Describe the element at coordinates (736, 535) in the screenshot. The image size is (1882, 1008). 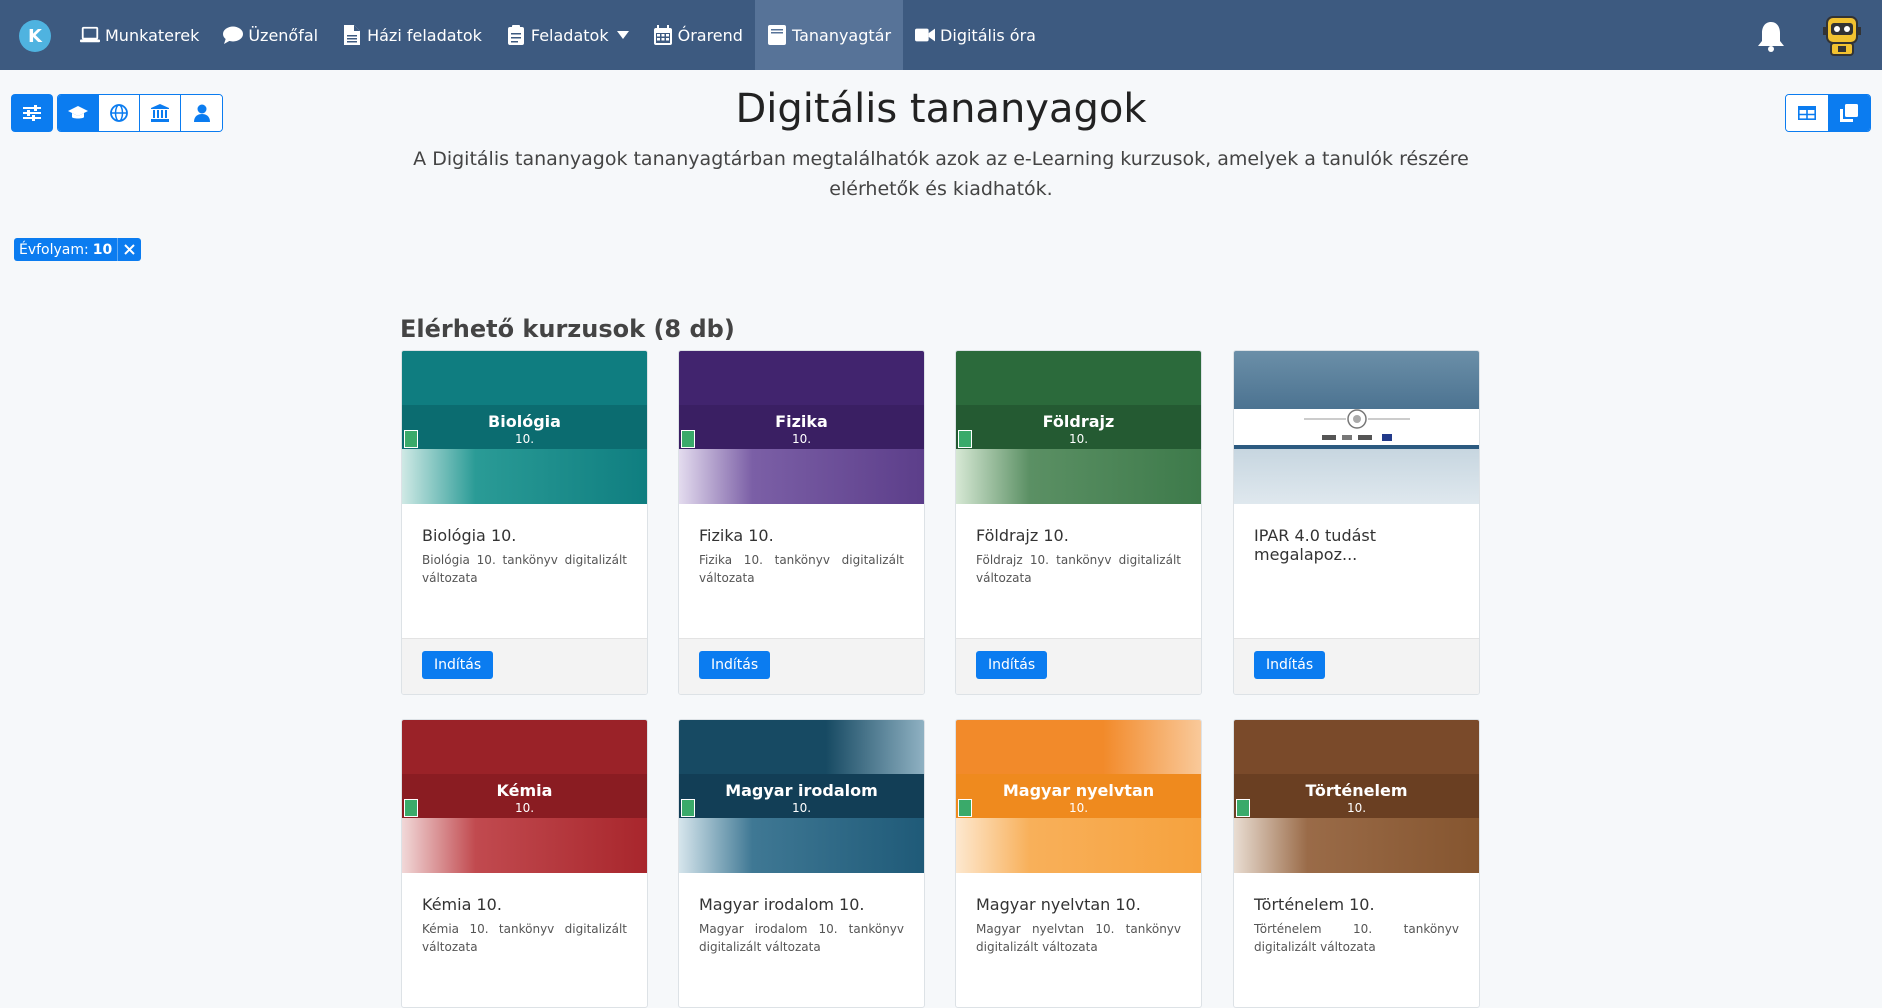
I see `course-title: Fizika 10.` at that location.